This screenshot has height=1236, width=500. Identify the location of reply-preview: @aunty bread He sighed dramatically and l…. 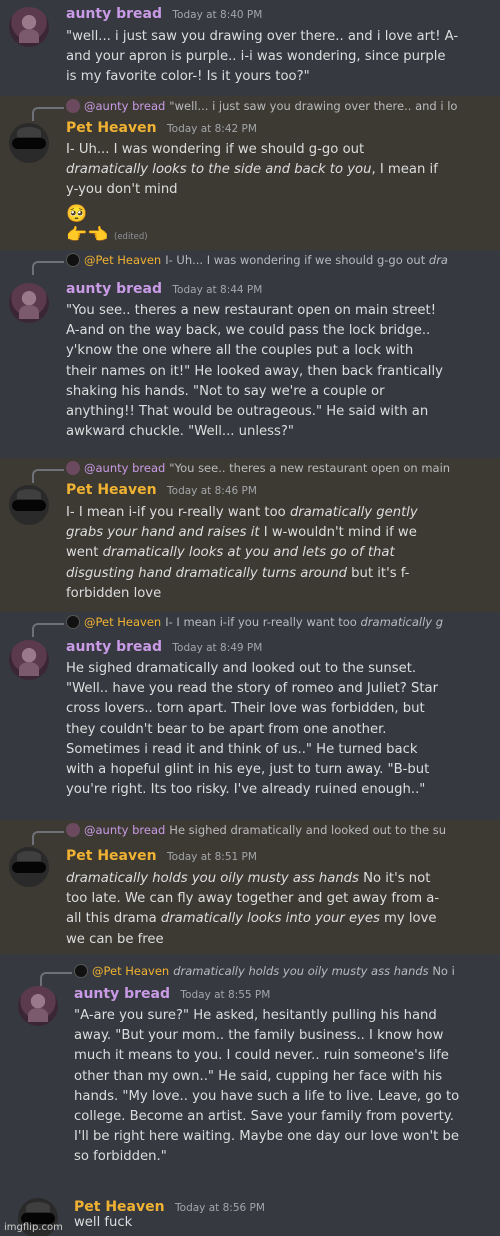
(239, 834).